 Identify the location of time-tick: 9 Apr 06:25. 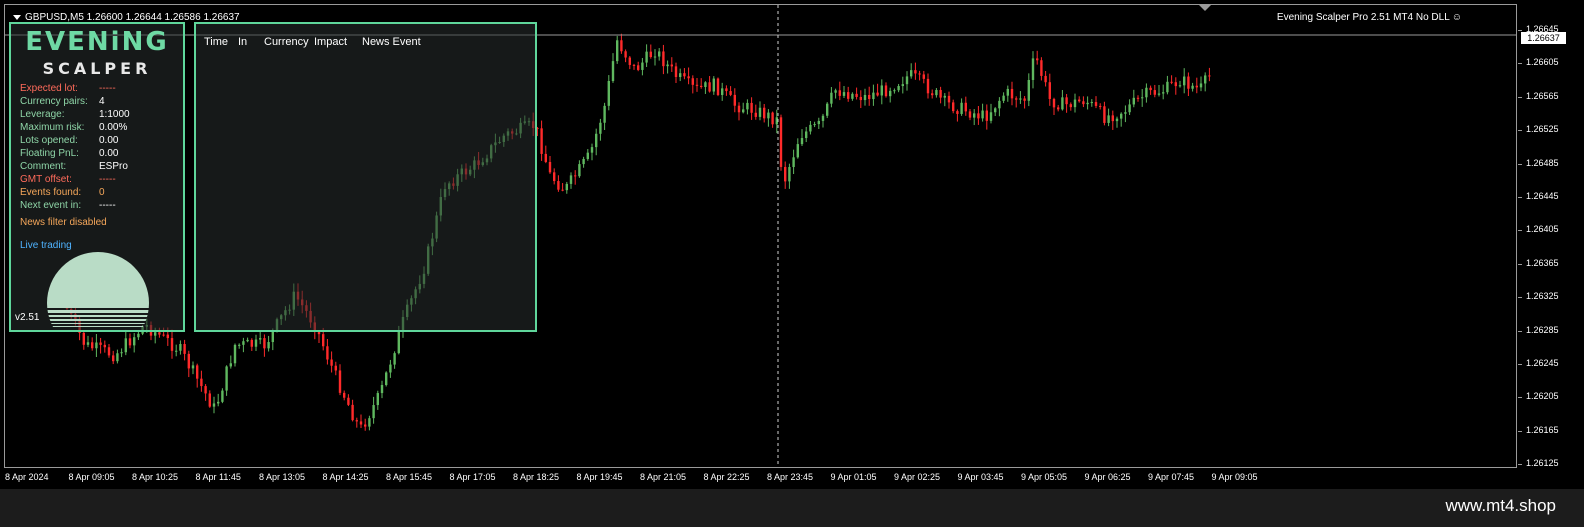
(1107, 477).